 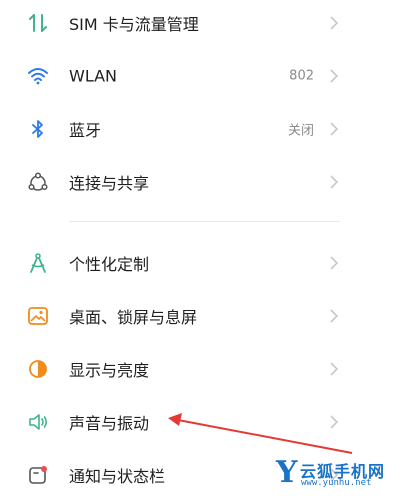 What do you see at coordinates (200, 315) in the screenshot?
I see `wallpaper-row: 桌面、锁屏与息屏` at bounding box center [200, 315].